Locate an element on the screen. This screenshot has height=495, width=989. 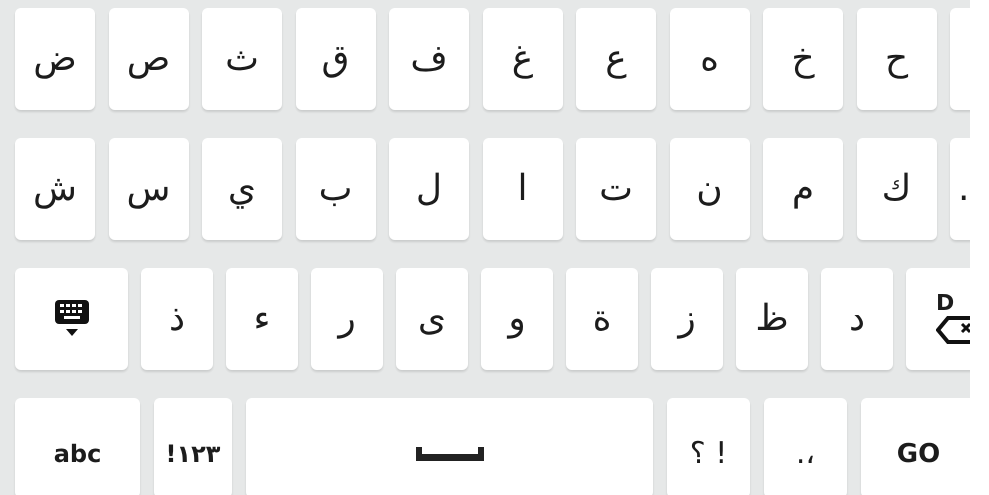
letter-key: غ is located at coordinates (522, 59).